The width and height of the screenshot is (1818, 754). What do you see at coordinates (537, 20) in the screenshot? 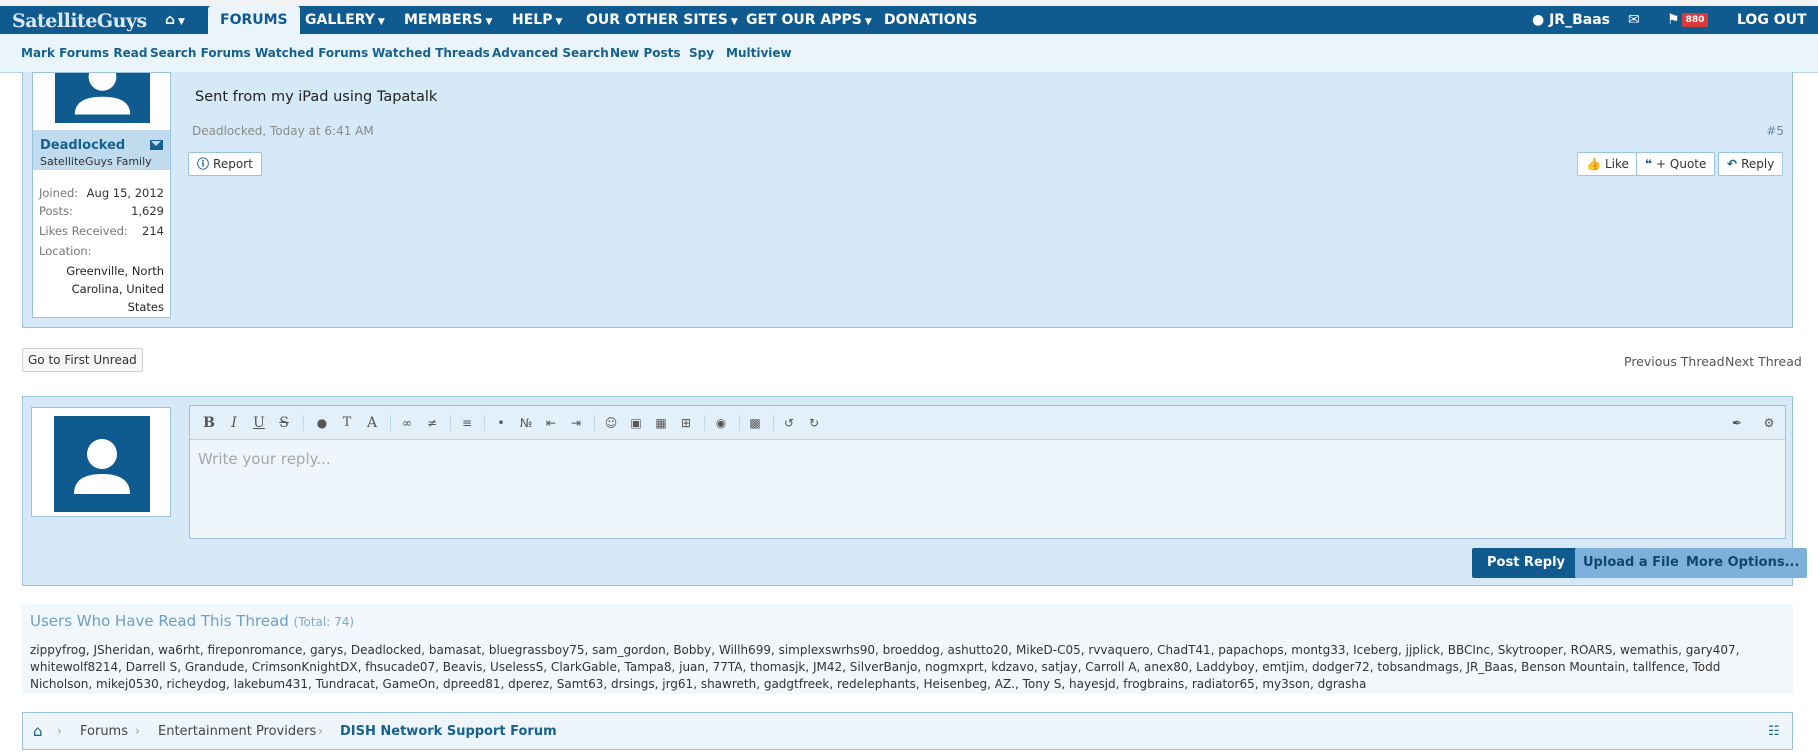
I see `nav-help: HELP ▼` at bounding box center [537, 20].